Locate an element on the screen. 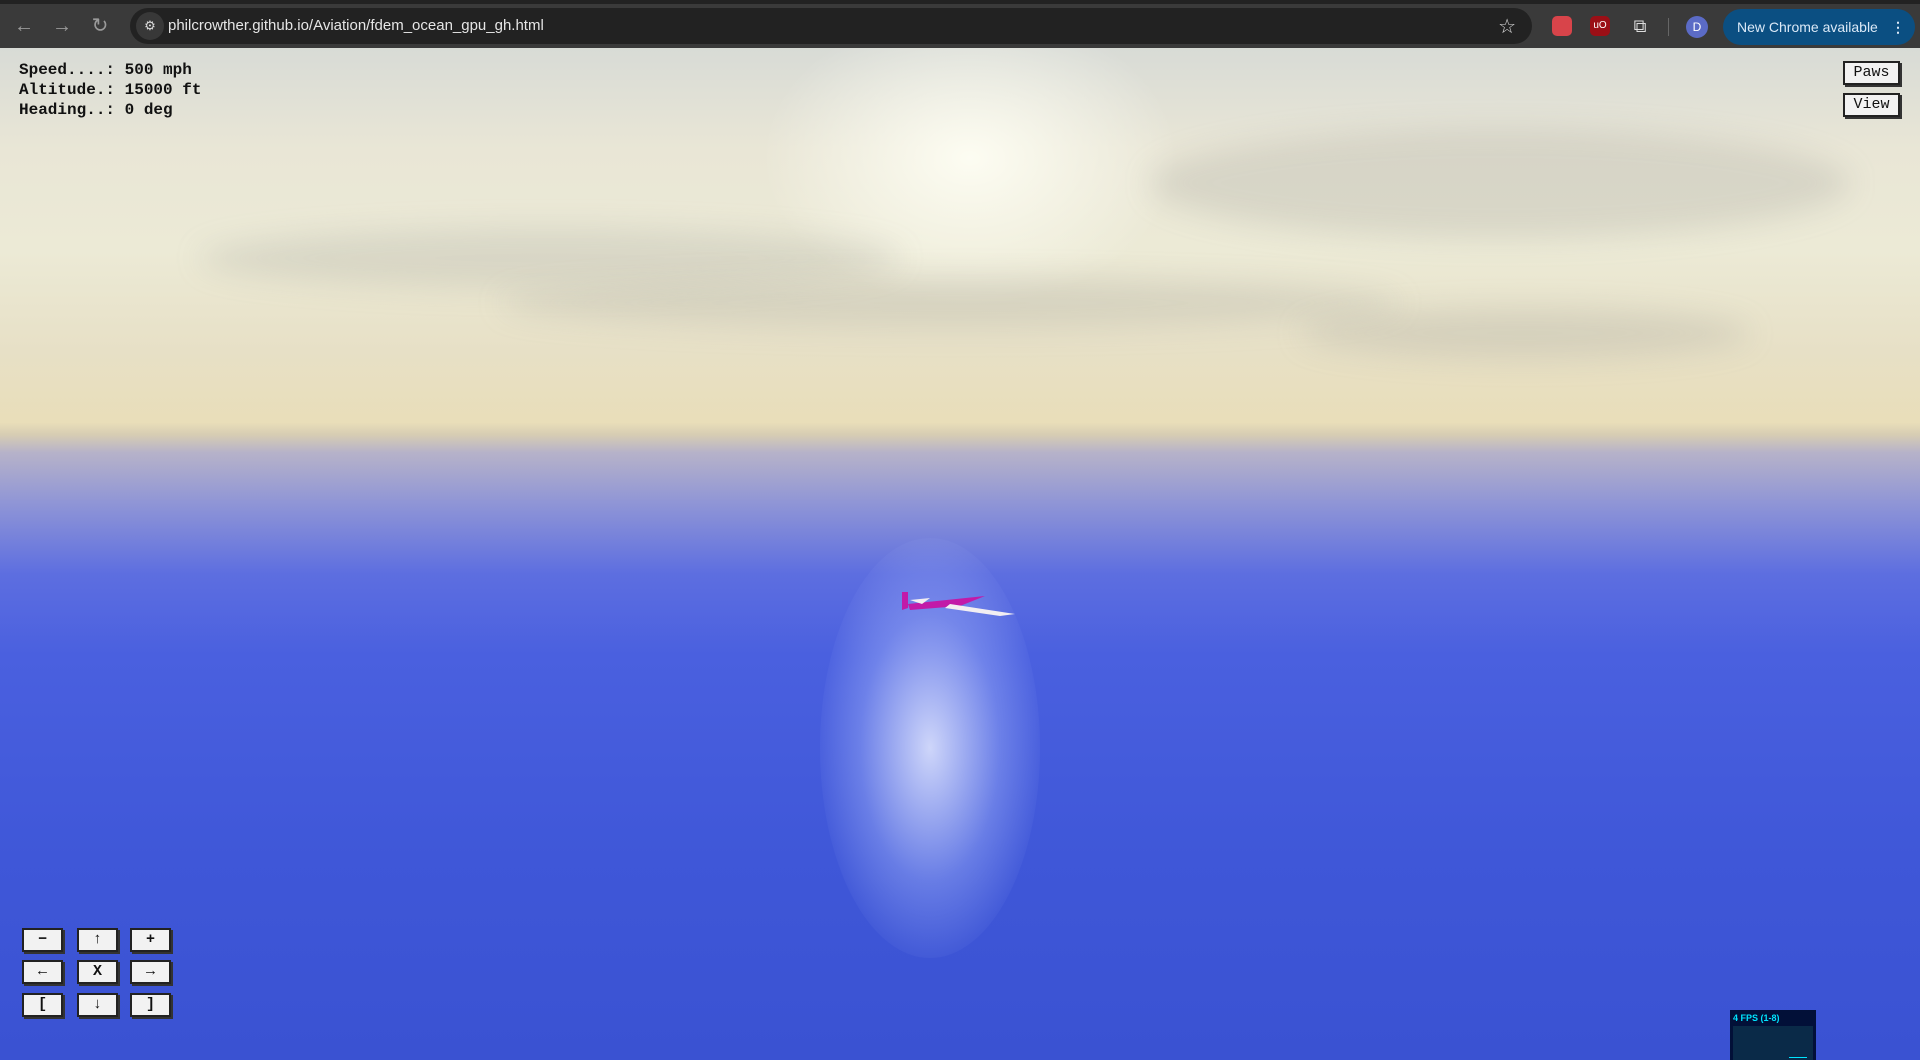  fps-graph is located at coordinates (1773, 1043).